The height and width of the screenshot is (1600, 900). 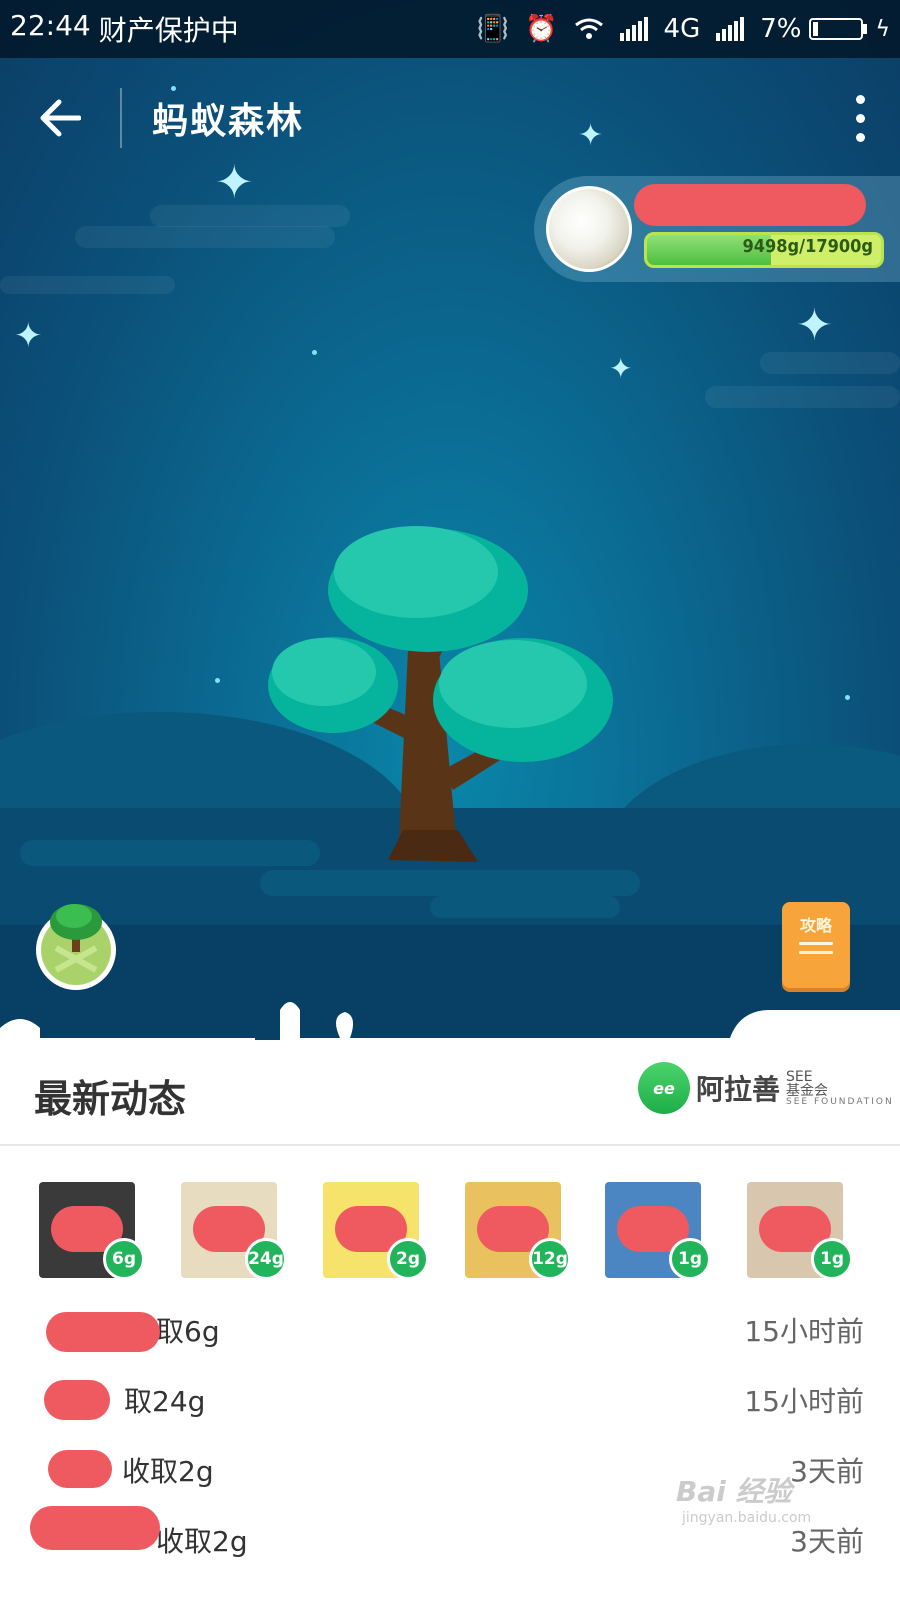 I want to click on partner-logo: ee 阿拉善 SEE 基金会 SEE FOUNDATION, so click(x=766, y=1088).